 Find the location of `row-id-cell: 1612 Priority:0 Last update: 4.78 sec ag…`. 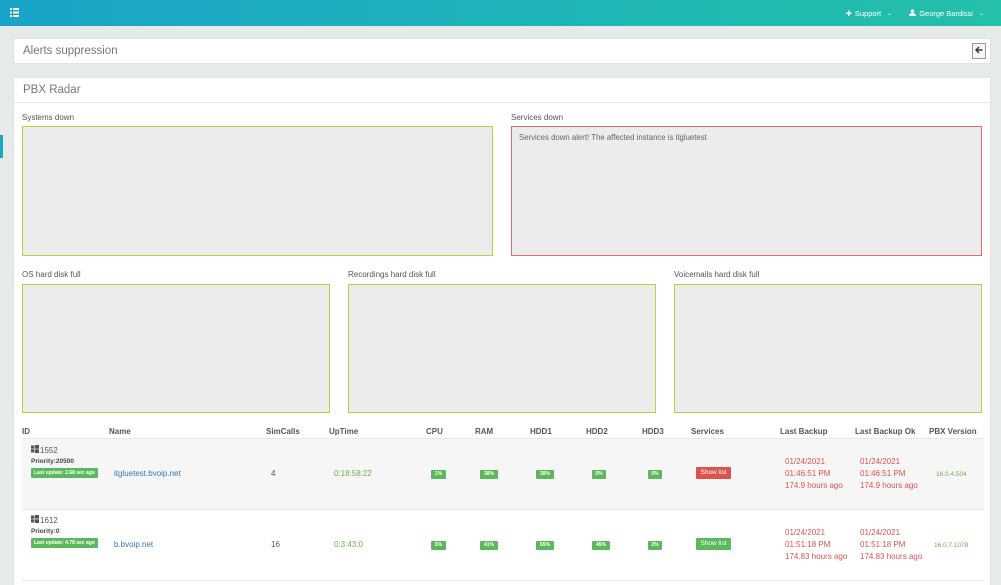

row-id-cell: 1612 Priority:0 Last update: 4.78 sec ag… is located at coordinates (64, 531).